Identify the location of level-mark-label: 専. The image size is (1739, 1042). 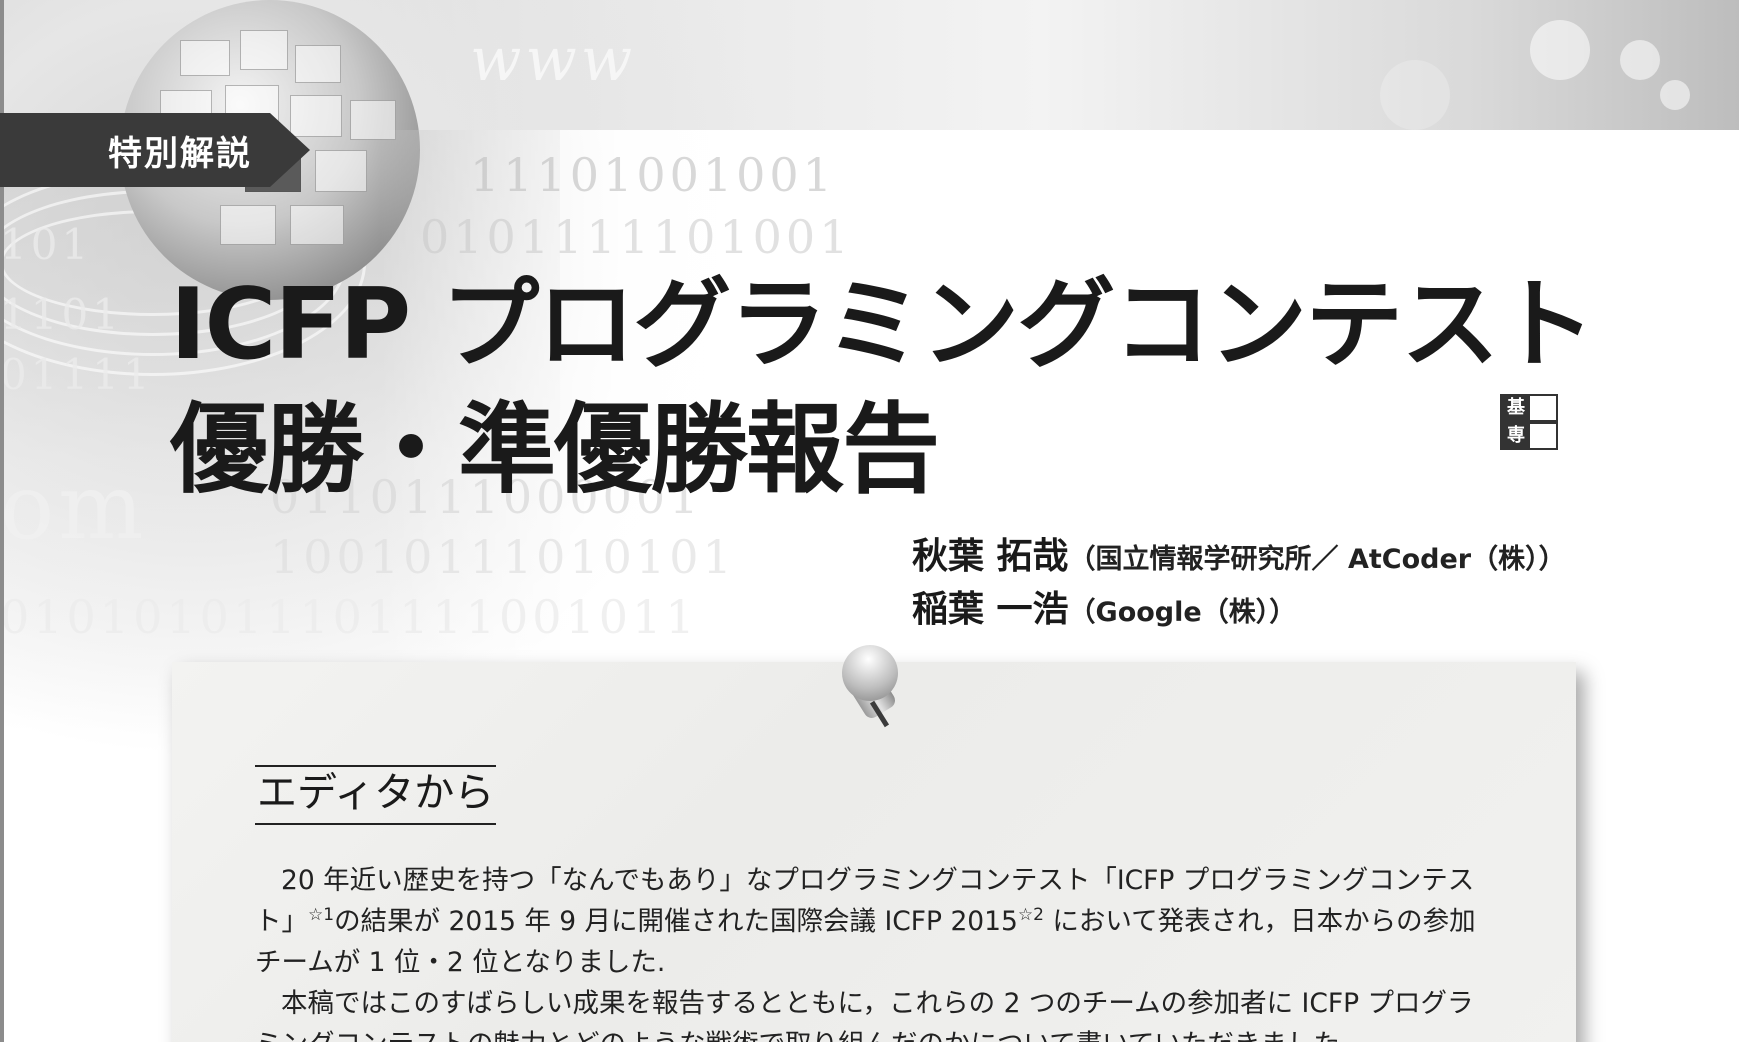
(1516, 436).